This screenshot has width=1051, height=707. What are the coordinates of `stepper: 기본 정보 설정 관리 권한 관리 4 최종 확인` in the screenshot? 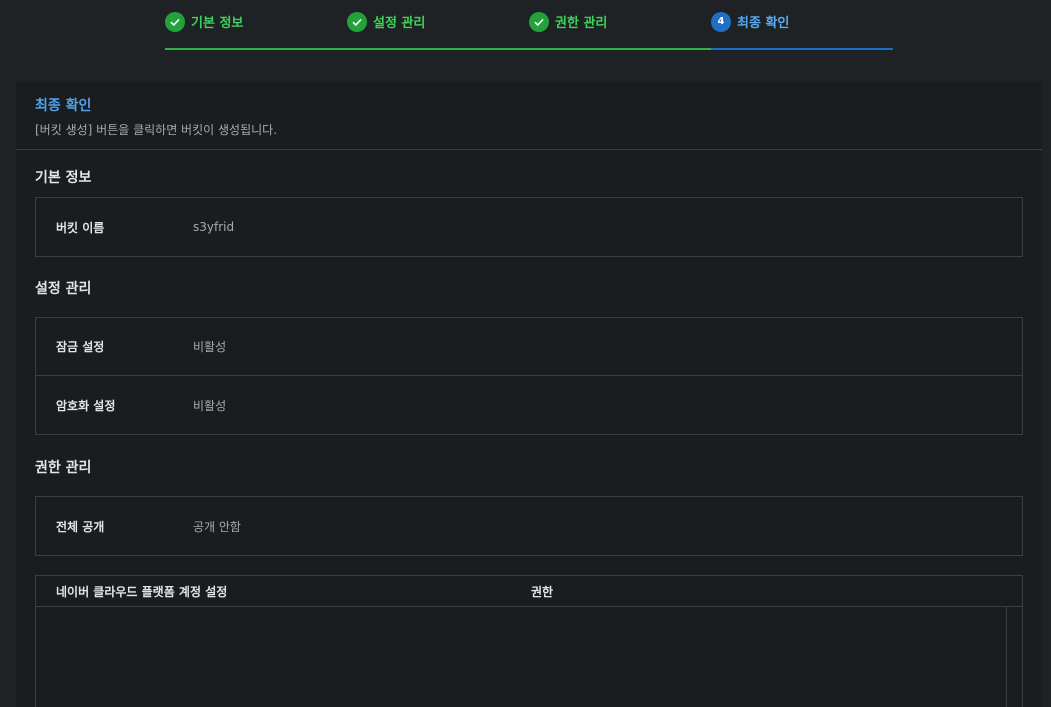 It's located at (529, 26).